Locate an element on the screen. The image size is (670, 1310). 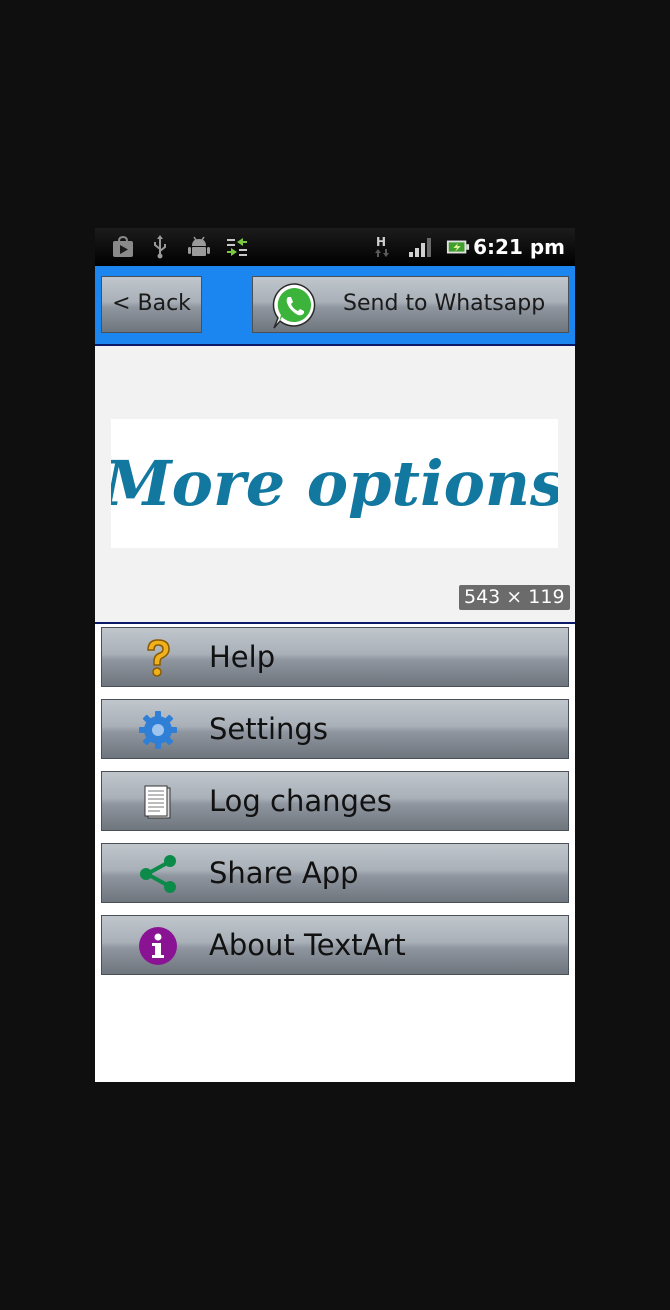
menu-item-help: Help is located at coordinates (335, 657).